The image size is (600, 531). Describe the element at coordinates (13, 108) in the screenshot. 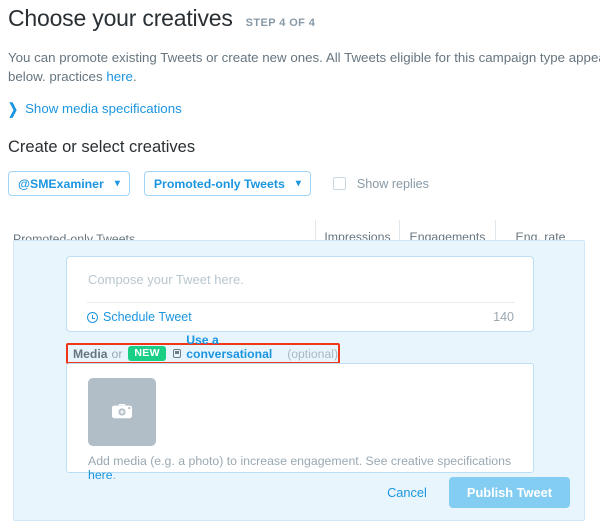

I see `chevron-right-icon: ❯` at that location.